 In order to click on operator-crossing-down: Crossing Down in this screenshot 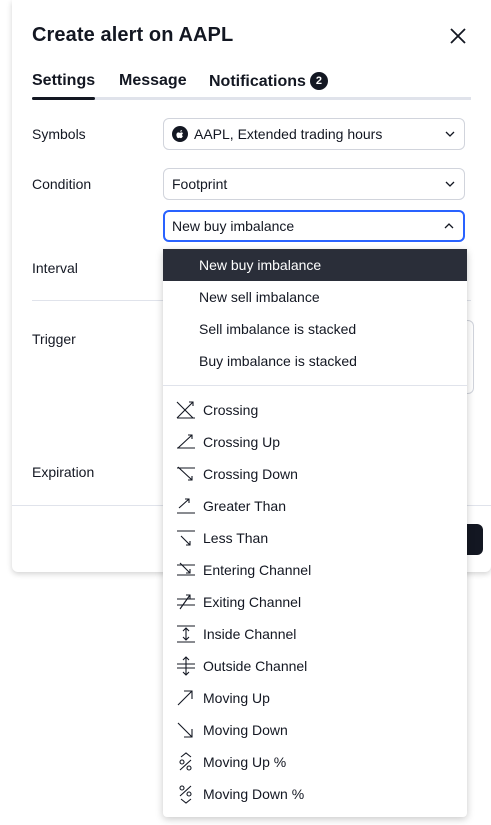, I will do `click(315, 474)`.